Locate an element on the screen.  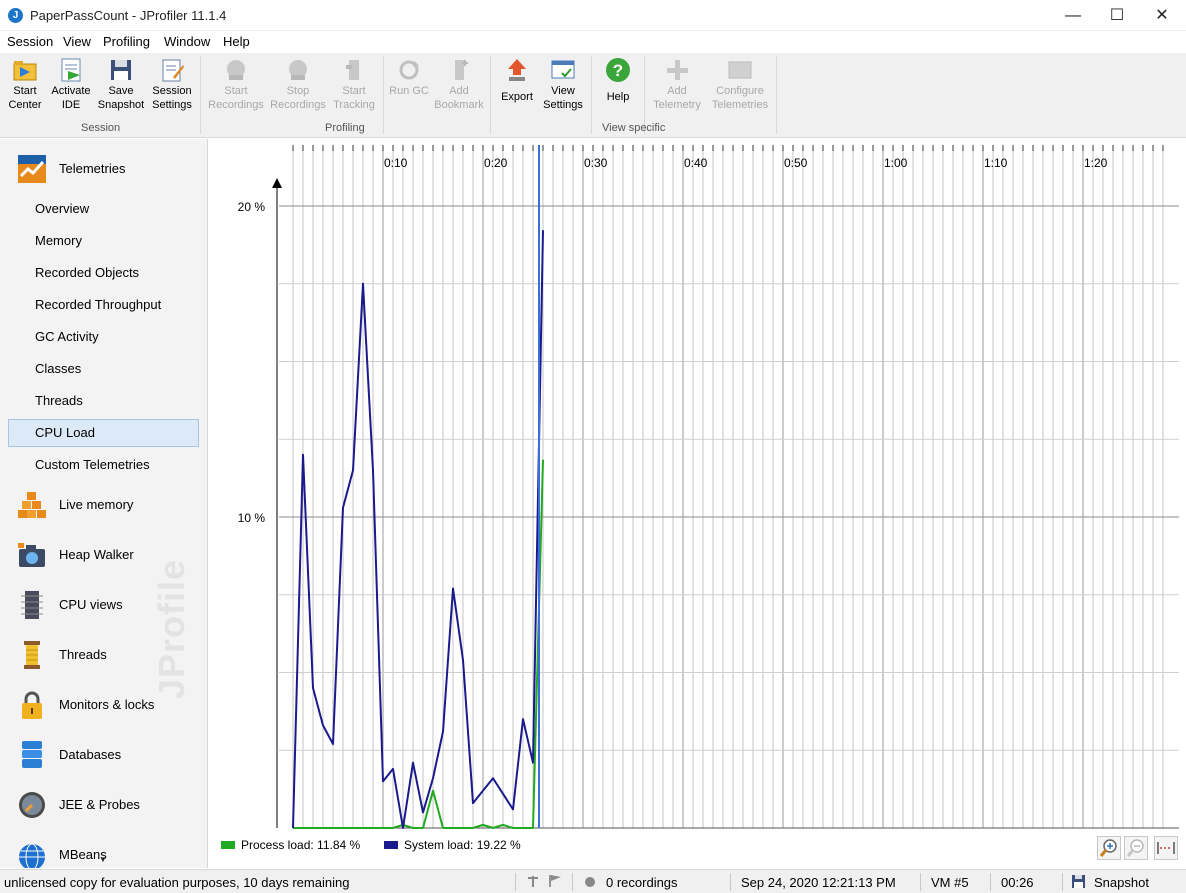
stop-recordings-icon is located at coordinates (298, 70).